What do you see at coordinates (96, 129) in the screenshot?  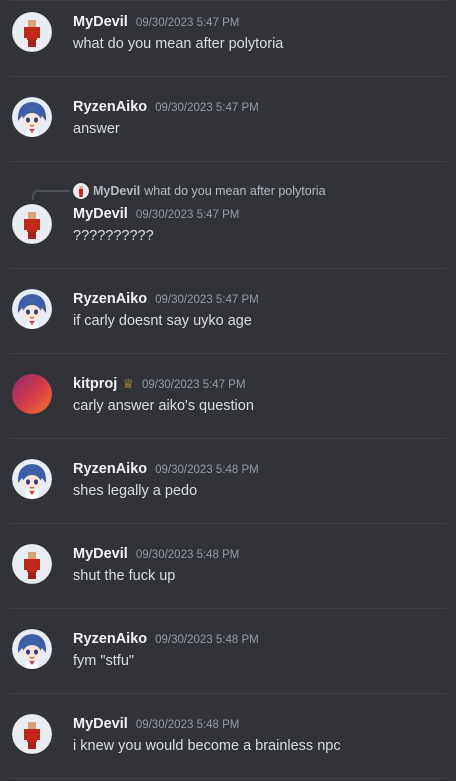 I see `message-text: answer` at bounding box center [96, 129].